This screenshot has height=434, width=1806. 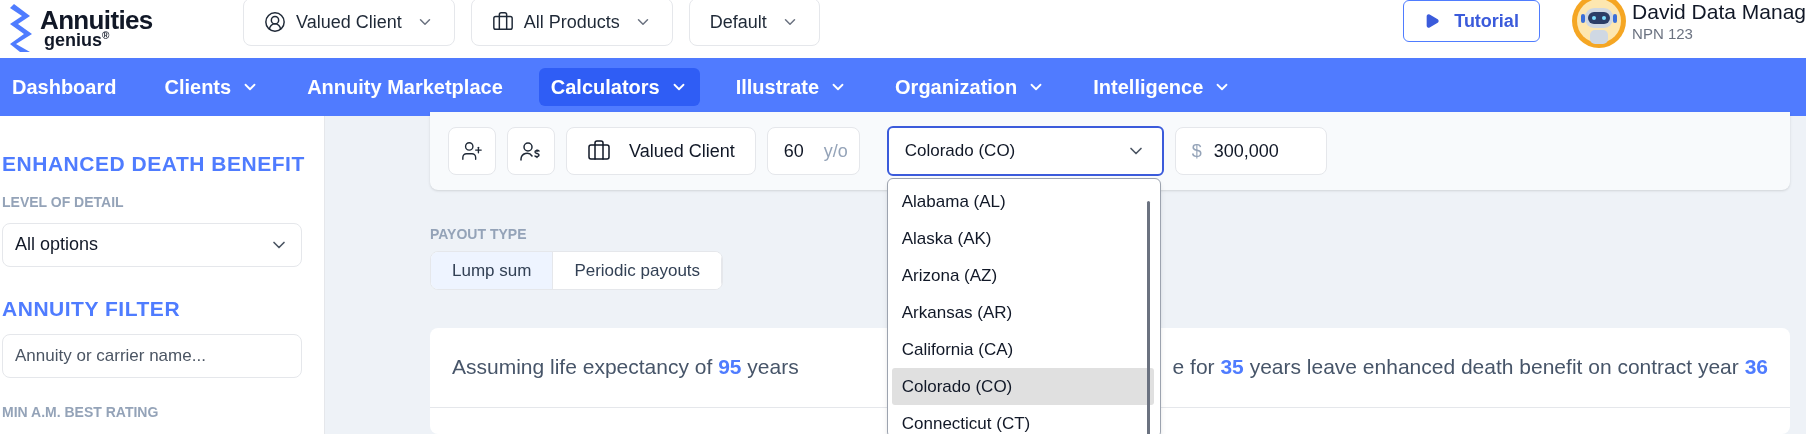 What do you see at coordinates (793, 151) in the screenshot?
I see `age-value: 60` at bounding box center [793, 151].